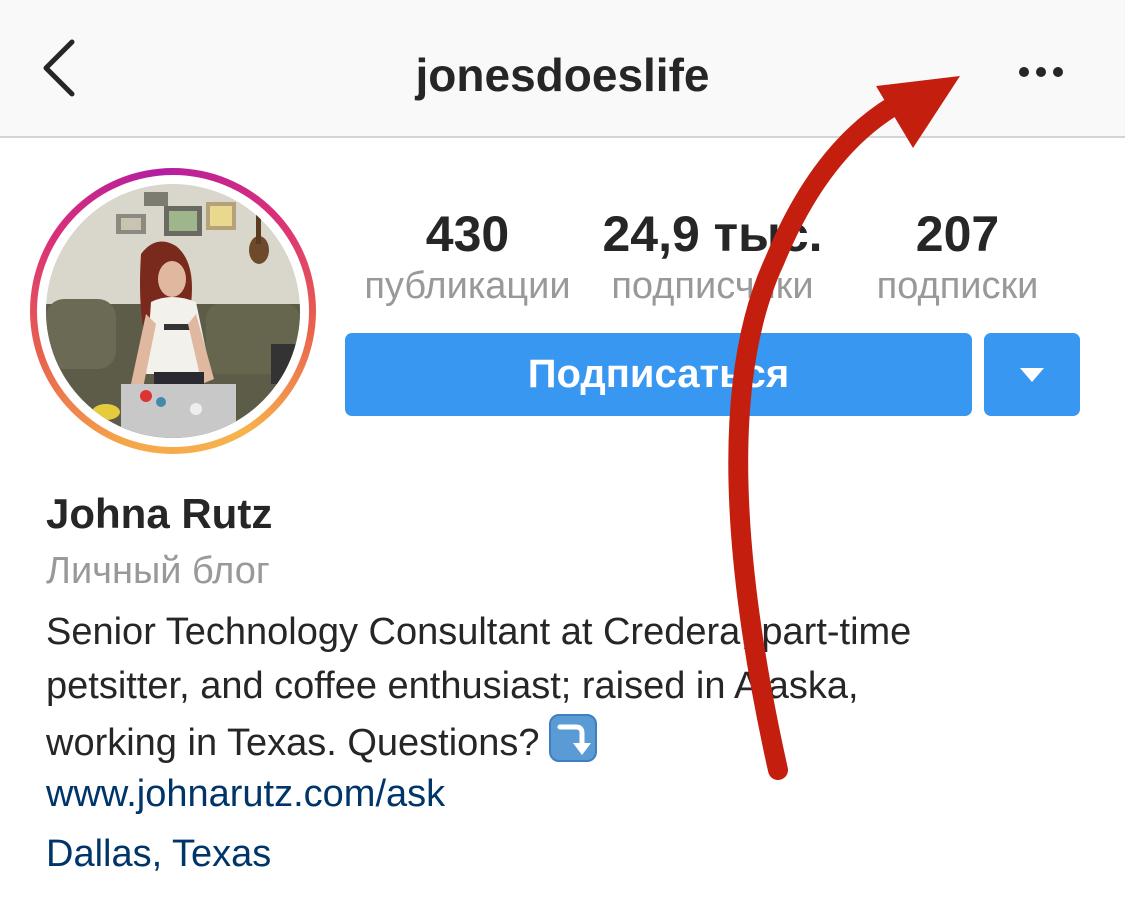  What do you see at coordinates (712, 286) in the screenshot?
I see `stat-followers-label: подписчики` at bounding box center [712, 286].